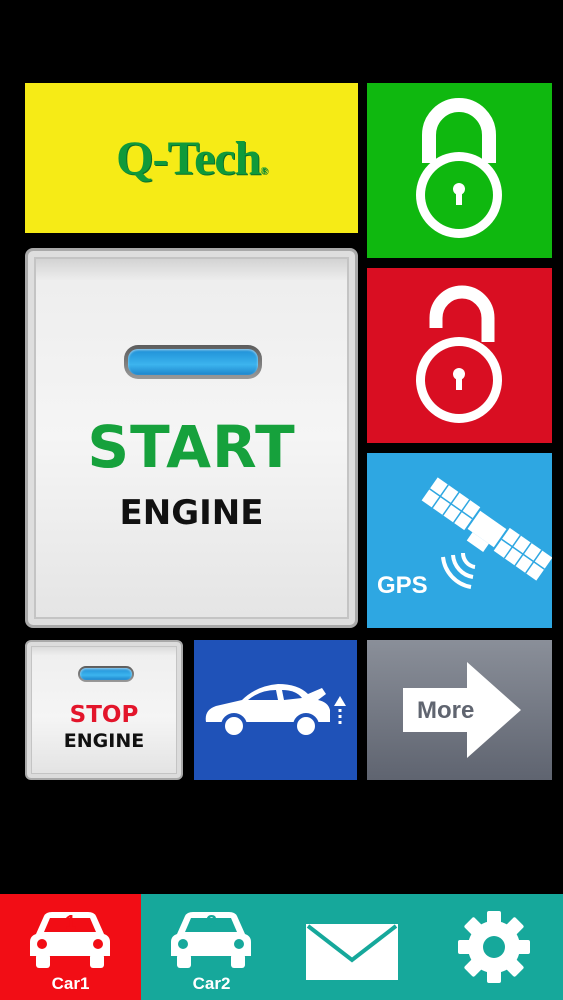  What do you see at coordinates (191, 513) in the screenshot?
I see `start-engine-label: ENGINE` at bounding box center [191, 513].